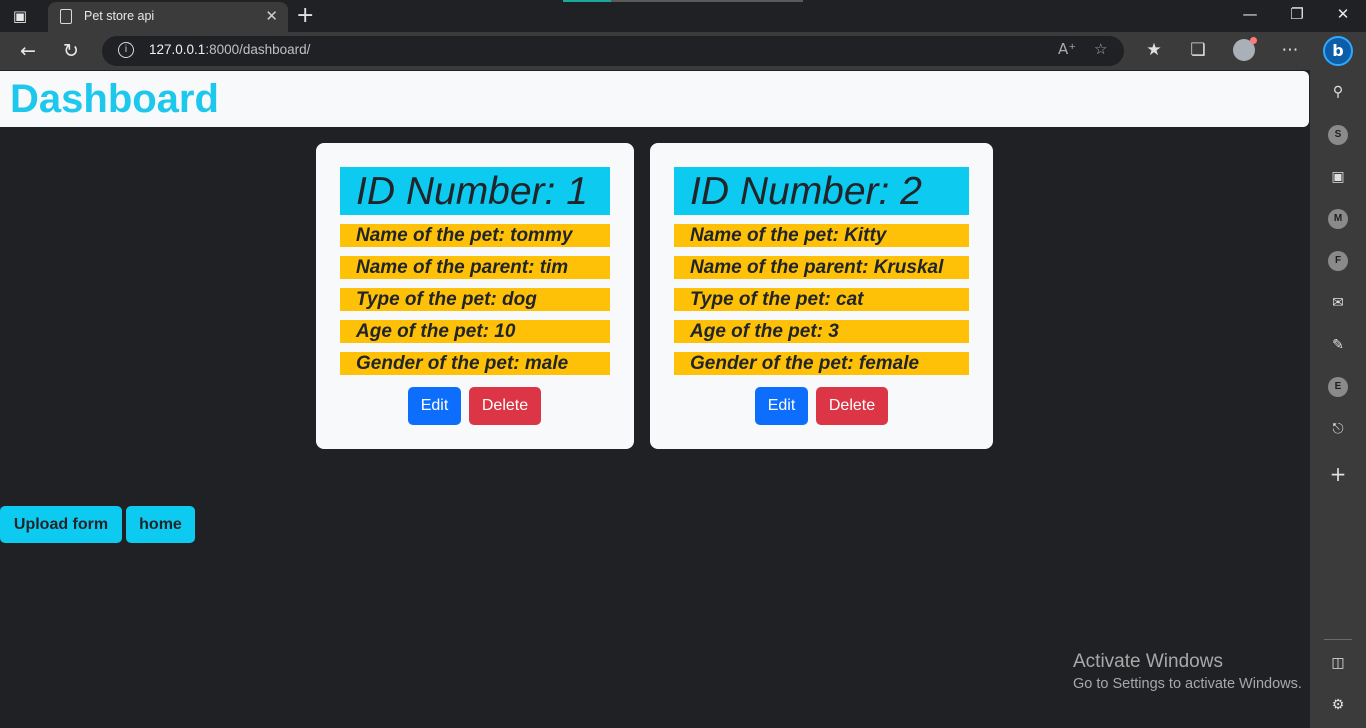 The image size is (1366, 728). Describe the element at coordinates (1297, 14) in the screenshot. I see `restore-icon: ❐` at that location.